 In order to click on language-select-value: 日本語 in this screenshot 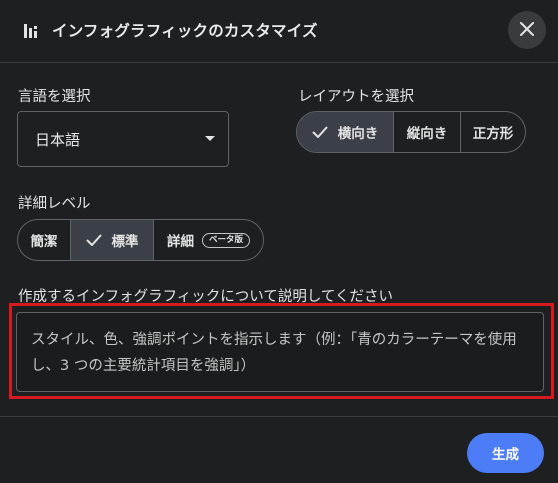, I will do `click(58, 140)`.